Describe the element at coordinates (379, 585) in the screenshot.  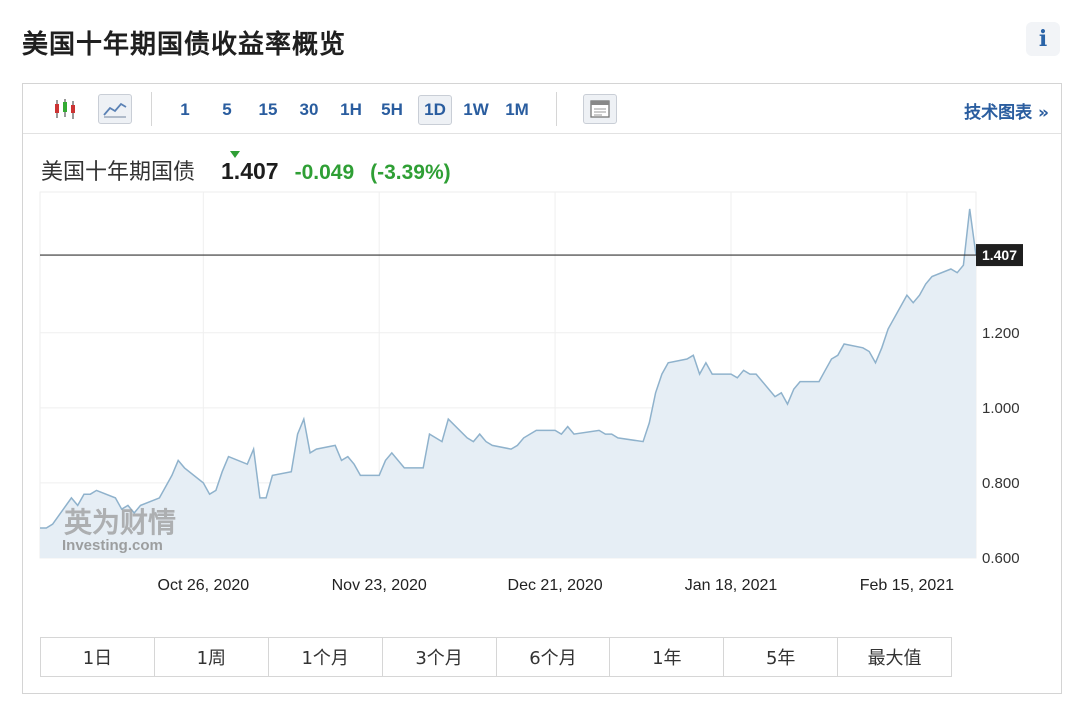
I see `x-tick-label: Nov 23, 2020` at that location.